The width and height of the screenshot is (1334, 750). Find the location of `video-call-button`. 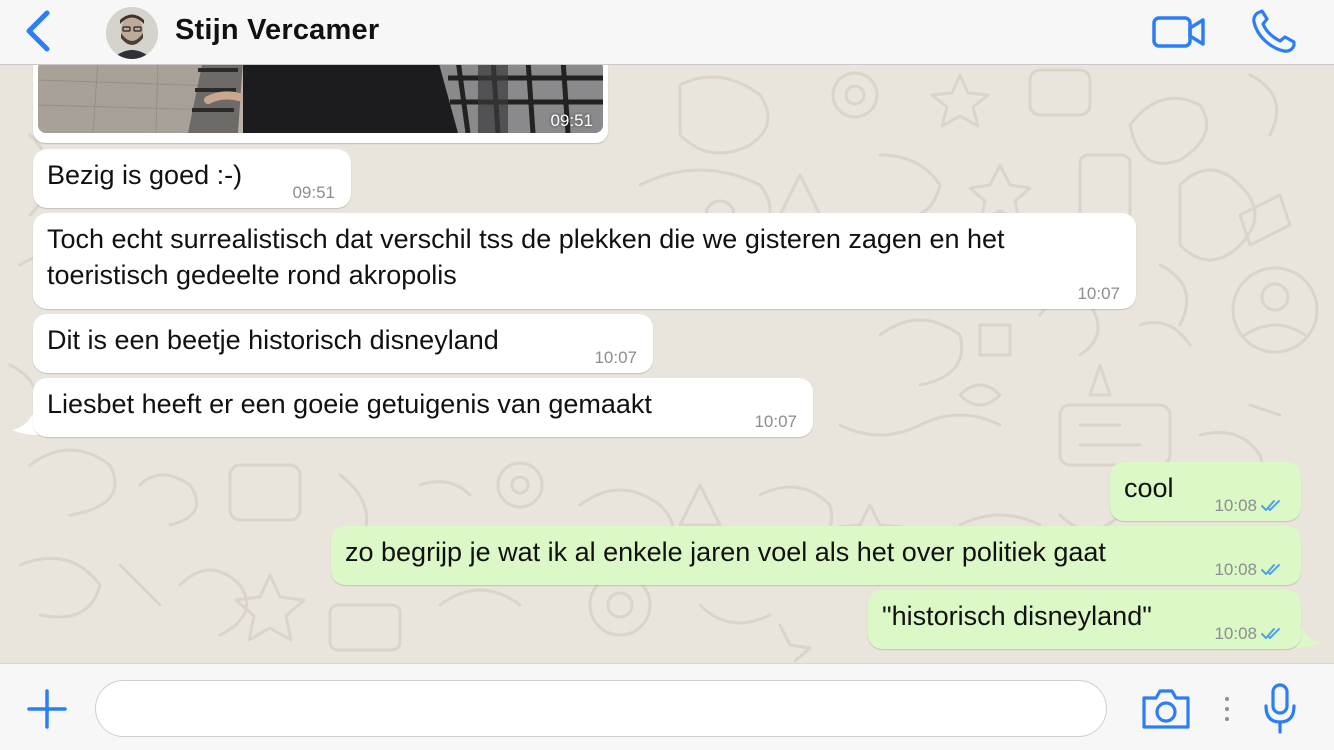

video-call-button is located at coordinates (1179, 32).